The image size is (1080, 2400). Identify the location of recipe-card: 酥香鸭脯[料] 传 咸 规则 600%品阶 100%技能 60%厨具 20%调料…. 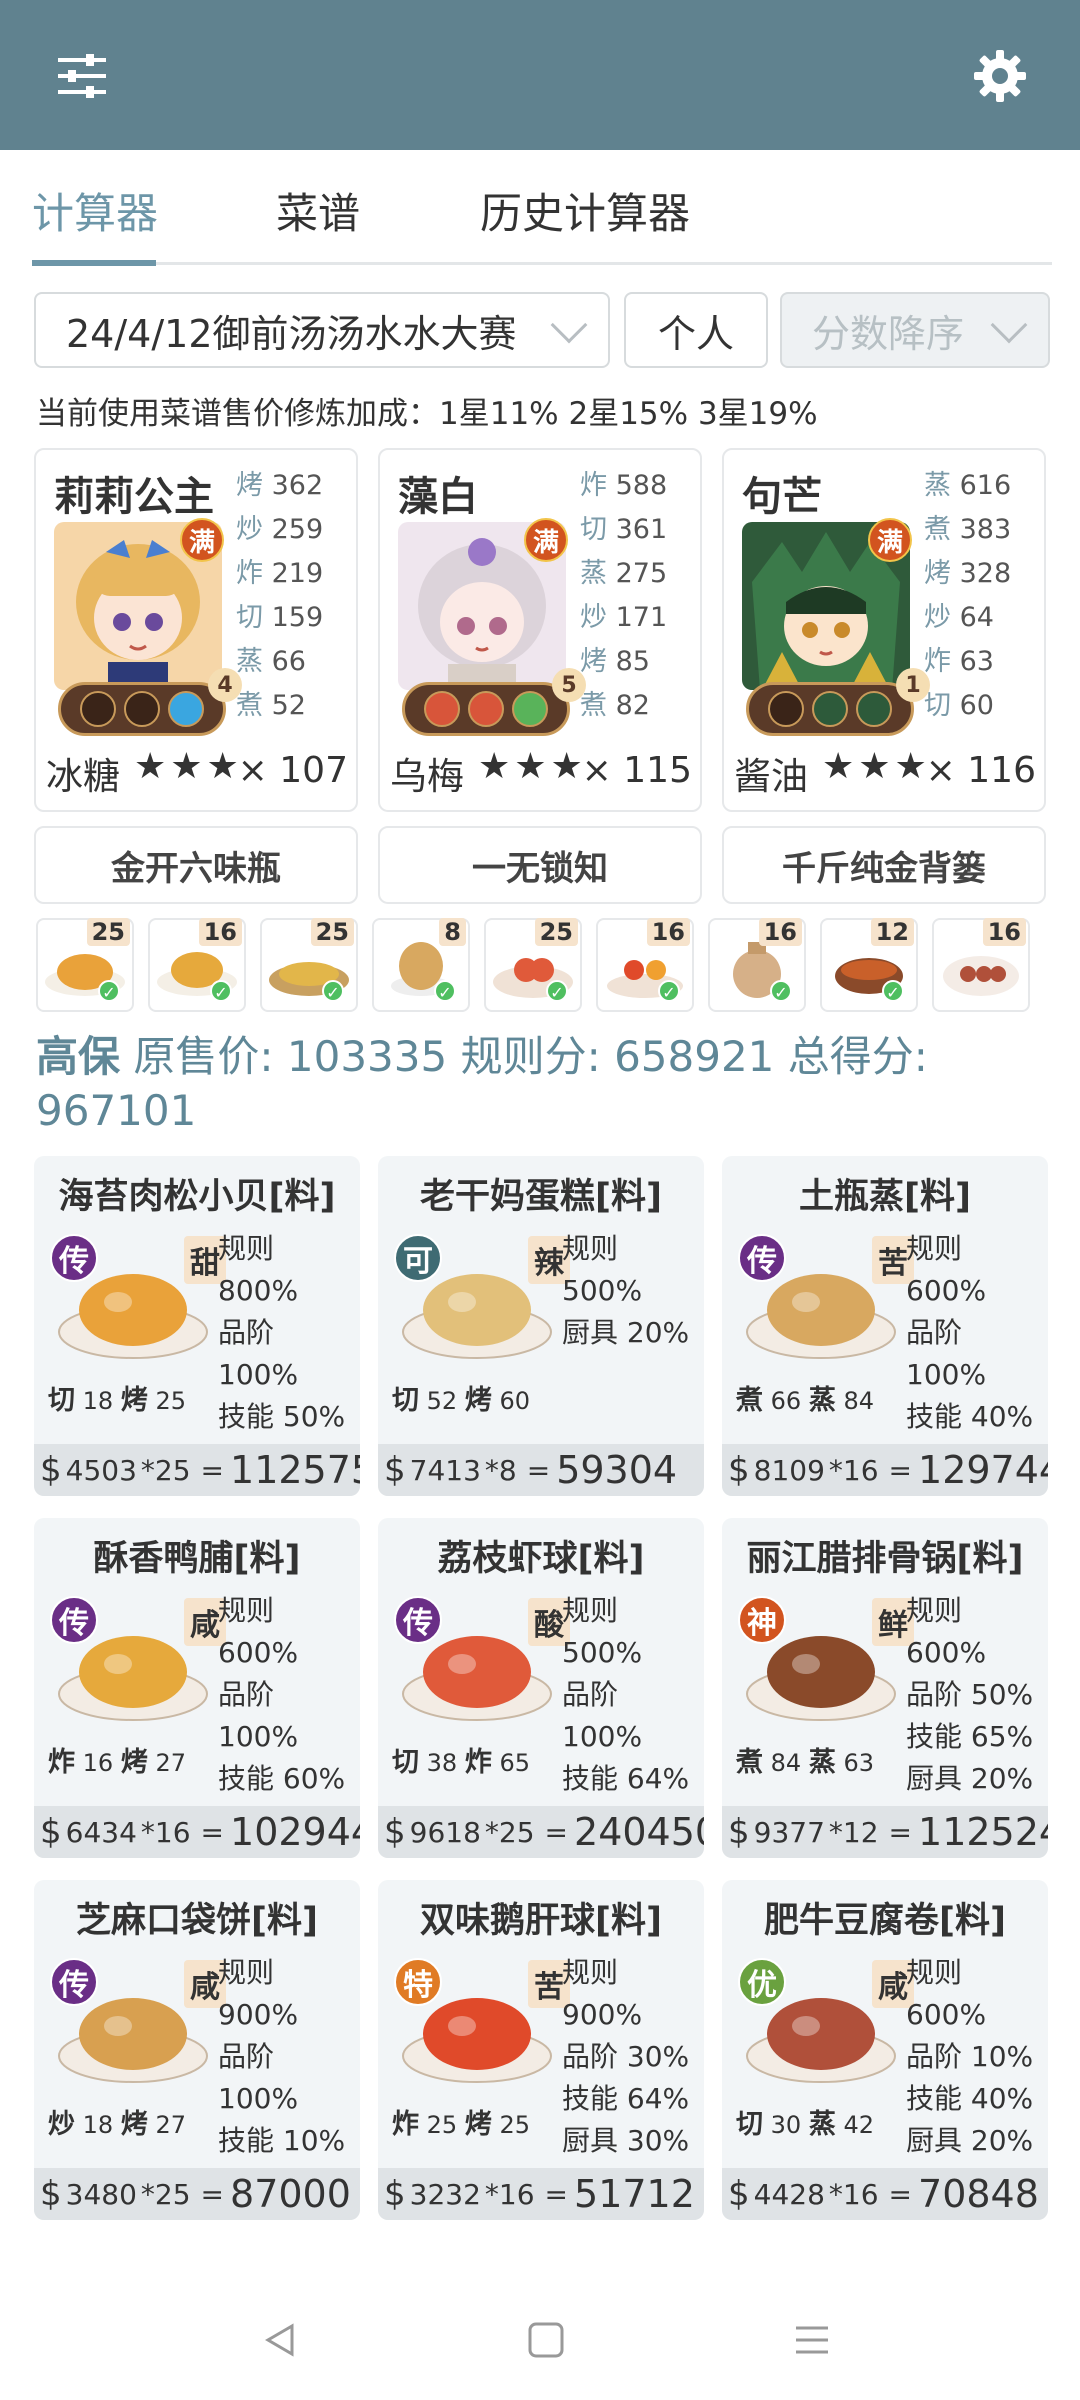
(197, 1688).